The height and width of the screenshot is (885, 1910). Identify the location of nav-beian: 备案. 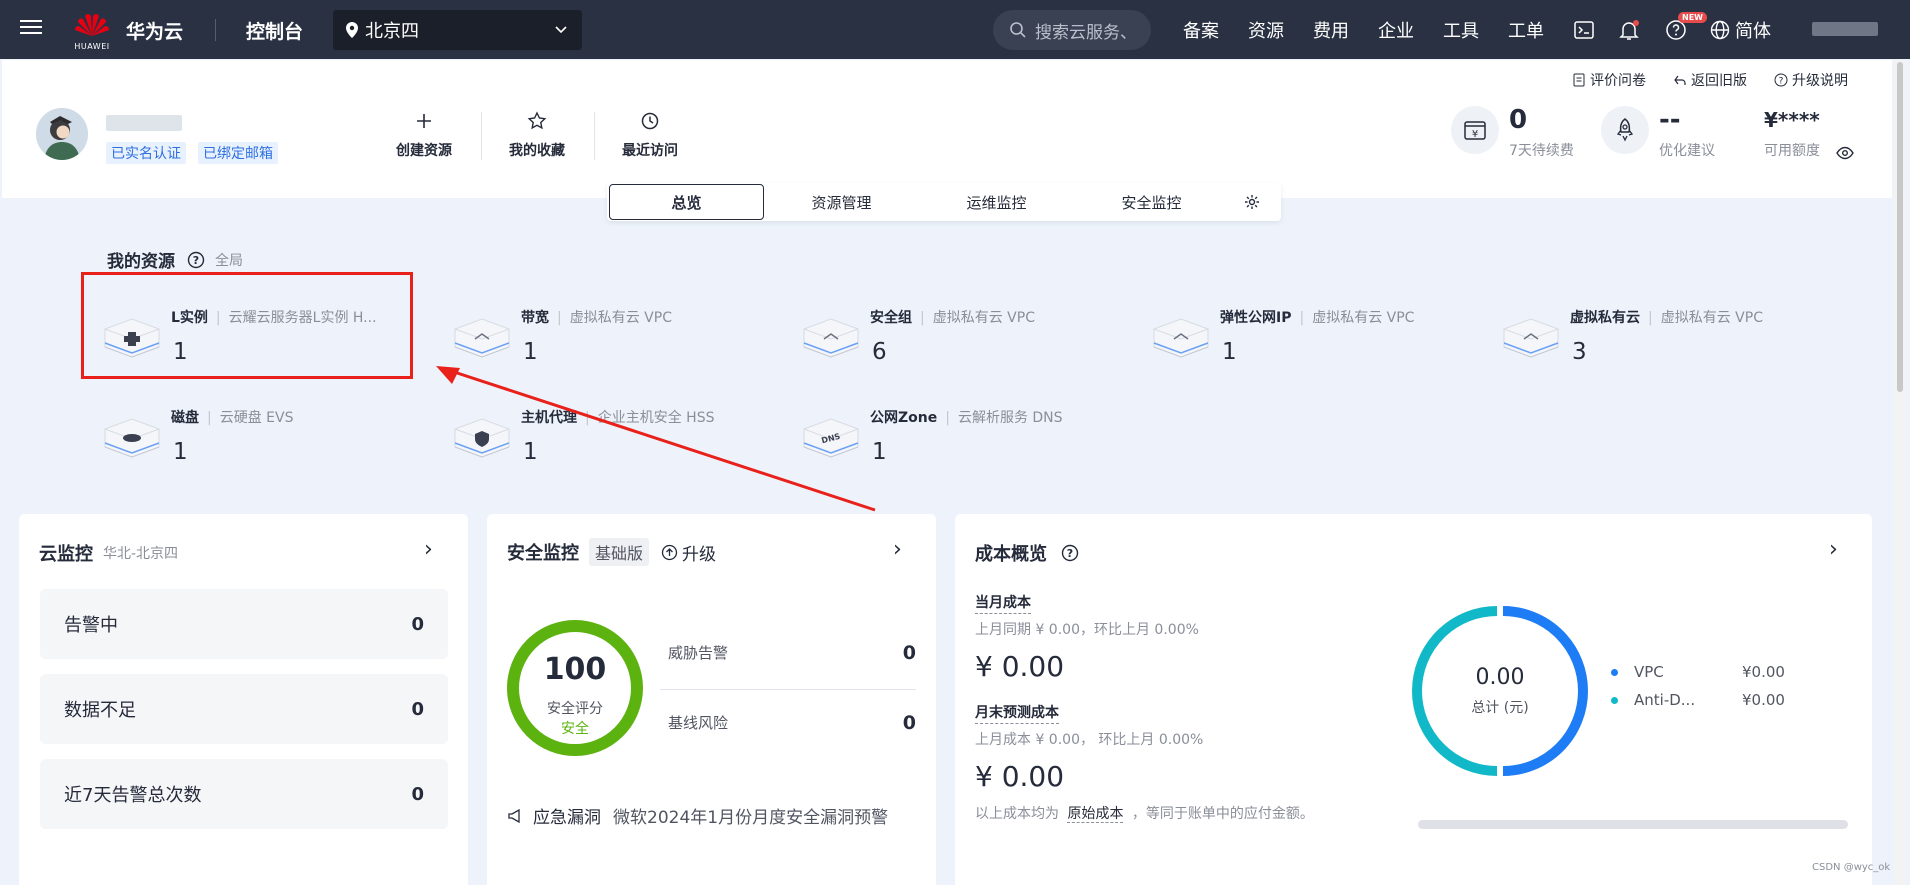
(1201, 30).